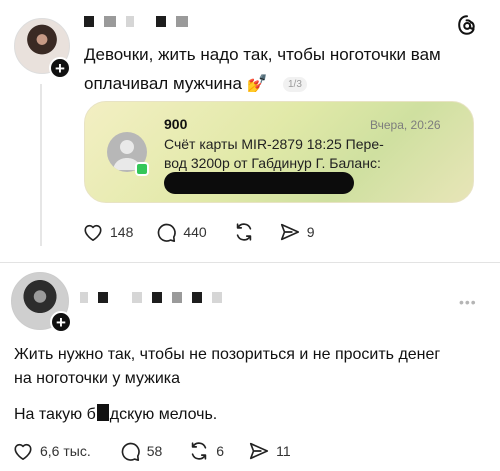 This screenshot has width=500, height=471. What do you see at coordinates (220, 451) in the screenshot?
I see `reply-repost-count: 6` at bounding box center [220, 451].